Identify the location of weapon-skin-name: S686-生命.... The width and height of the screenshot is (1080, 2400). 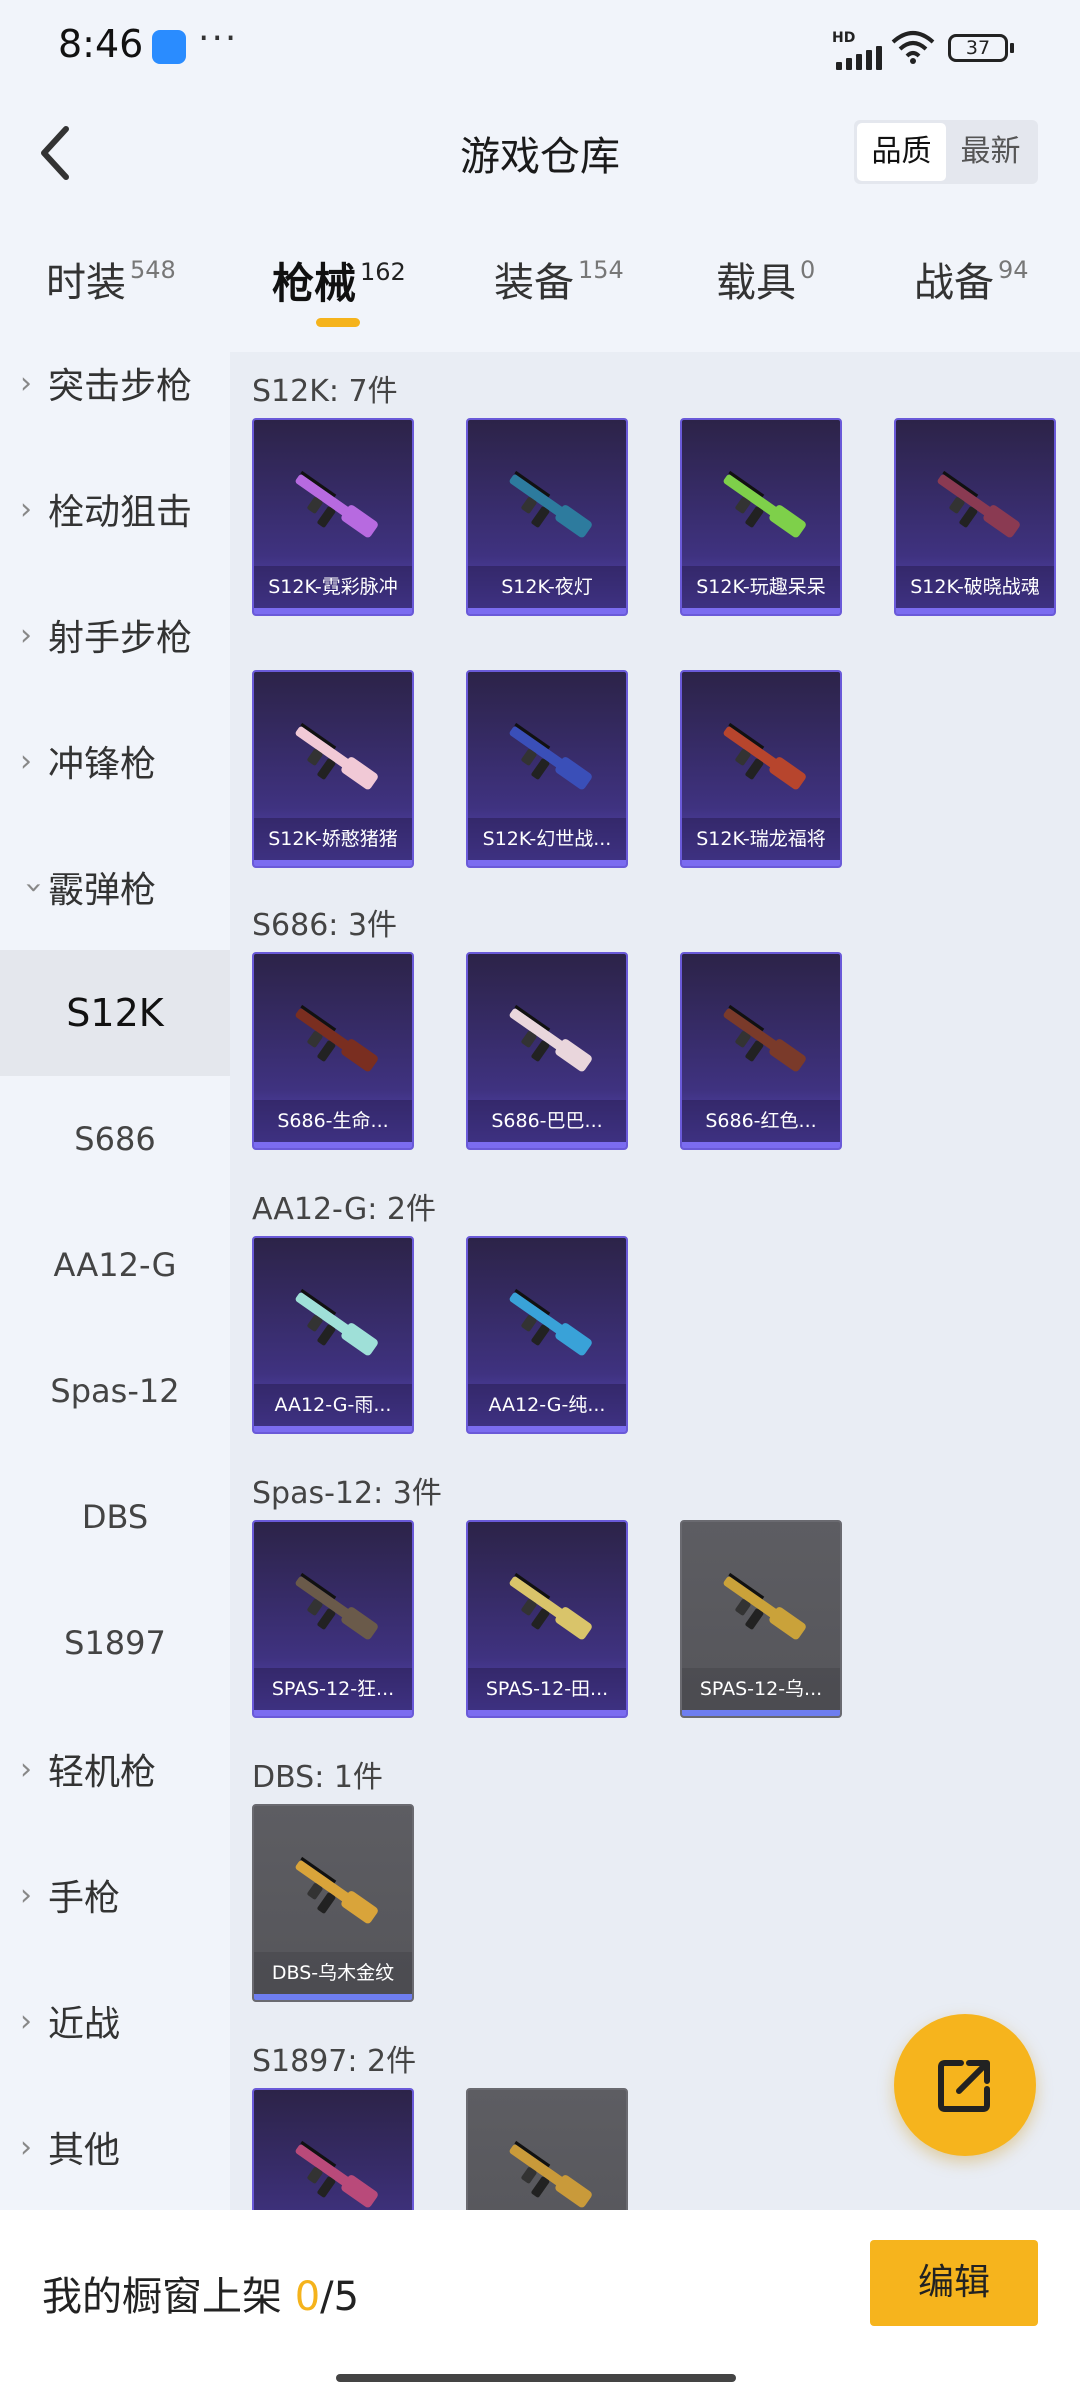
(333, 1121).